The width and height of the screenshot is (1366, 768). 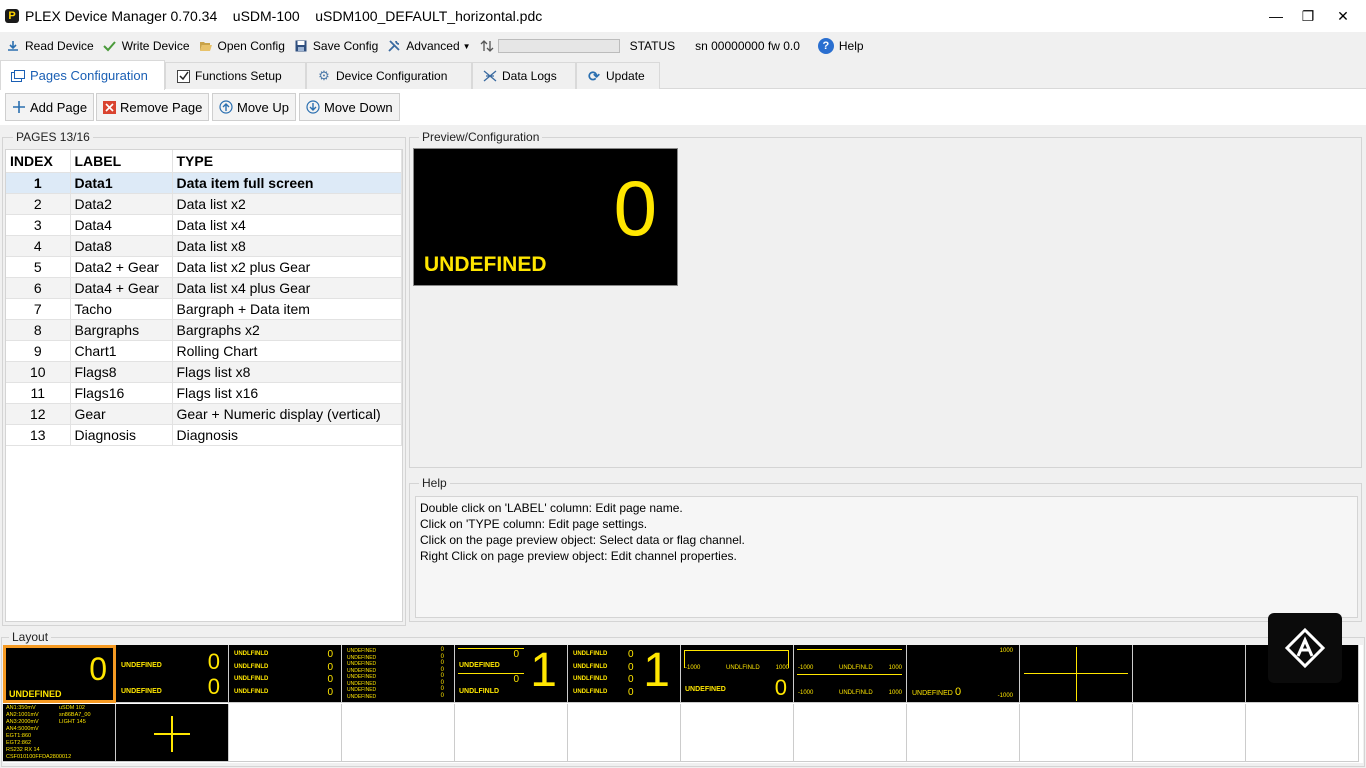 What do you see at coordinates (254, 107) in the screenshot?
I see `move-up-button: Move Up` at bounding box center [254, 107].